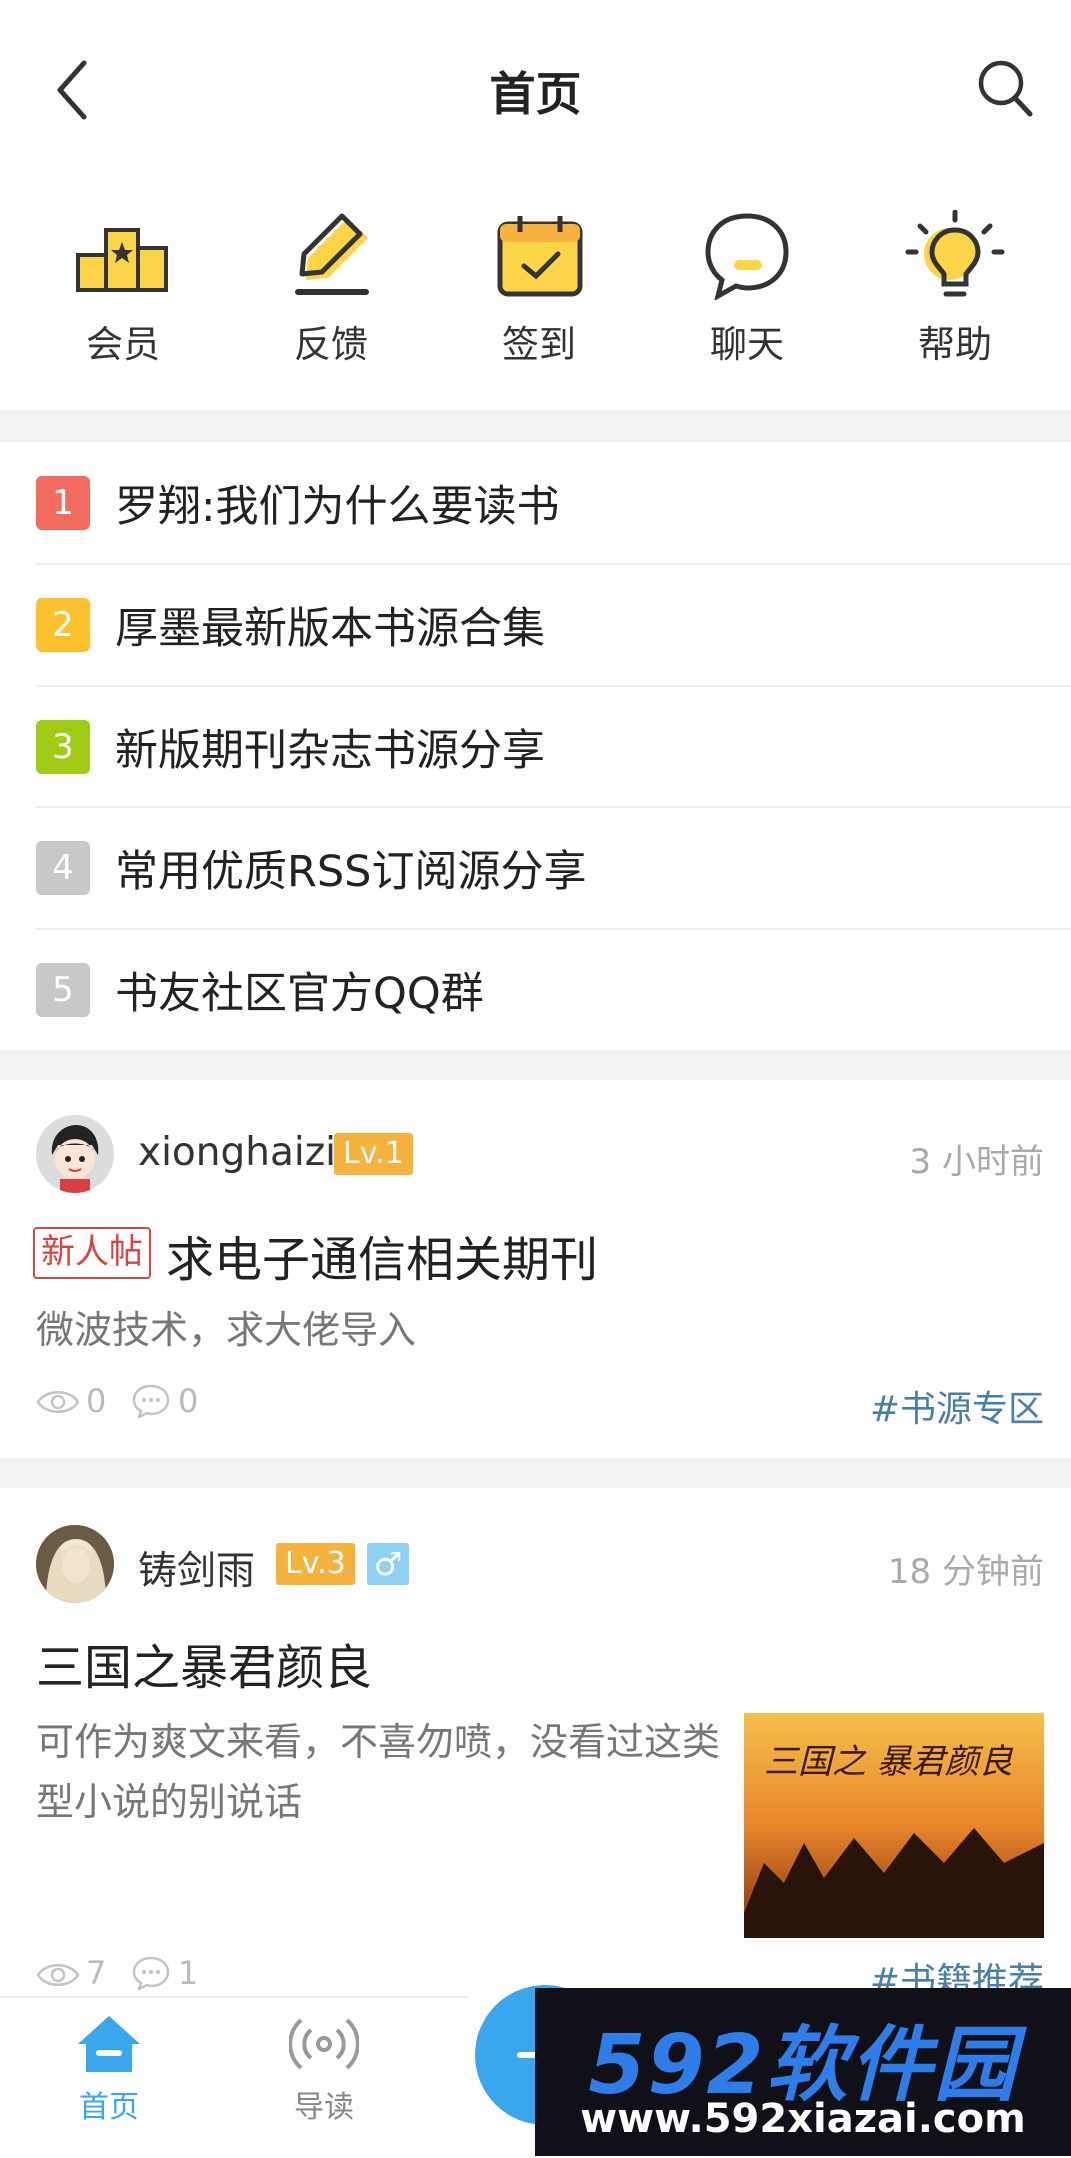 The height and width of the screenshot is (2158, 1071). Describe the element at coordinates (382, 1255) in the screenshot. I see `post-title: 求电子通信相关期刊` at that location.